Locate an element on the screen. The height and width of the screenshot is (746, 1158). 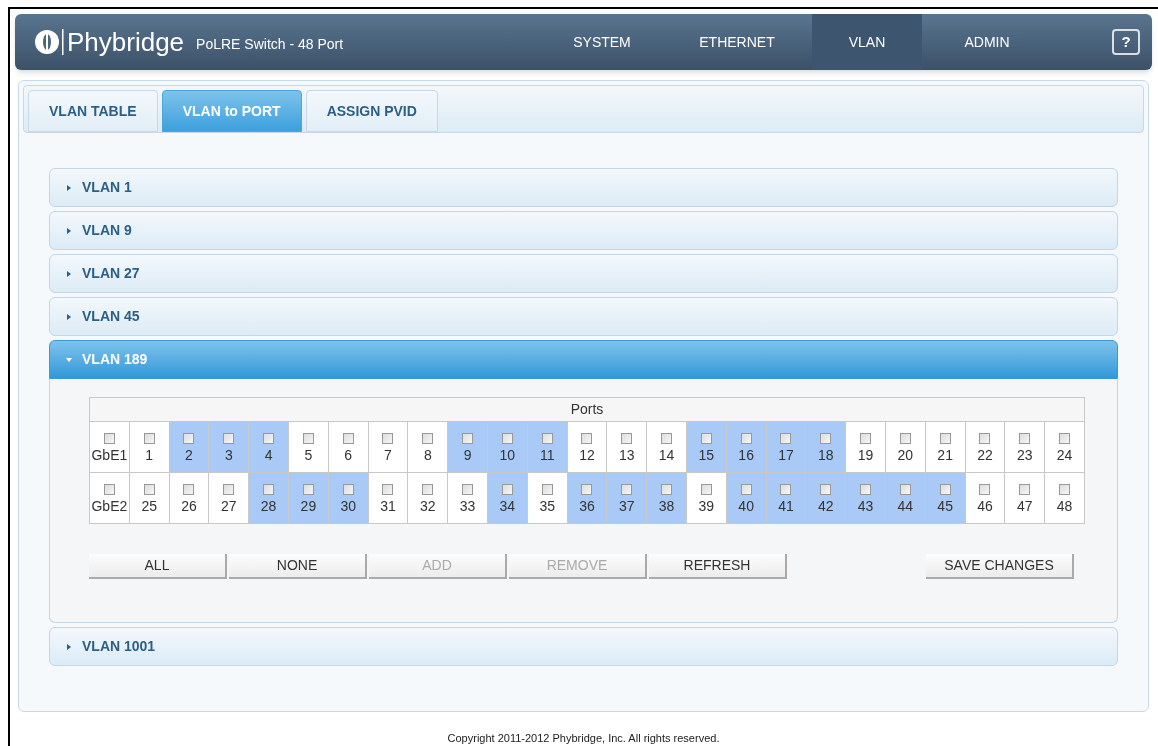
port-label: 7 is located at coordinates (388, 454).